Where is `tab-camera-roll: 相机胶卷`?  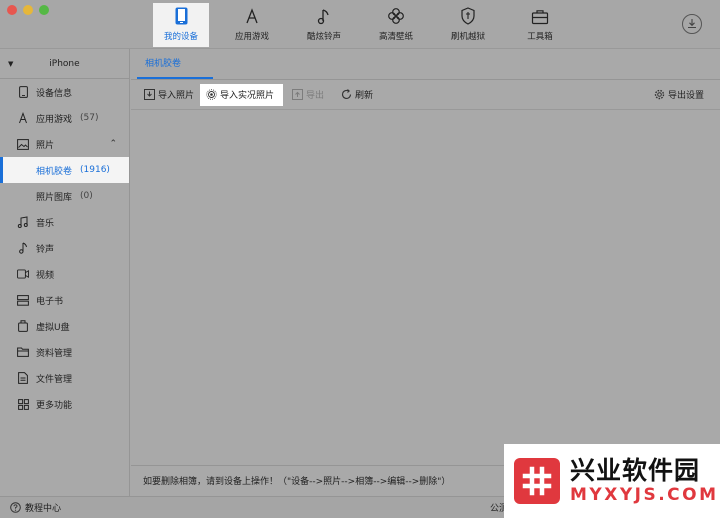 tab-camera-roll: 相机胶卷 is located at coordinates (175, 63).